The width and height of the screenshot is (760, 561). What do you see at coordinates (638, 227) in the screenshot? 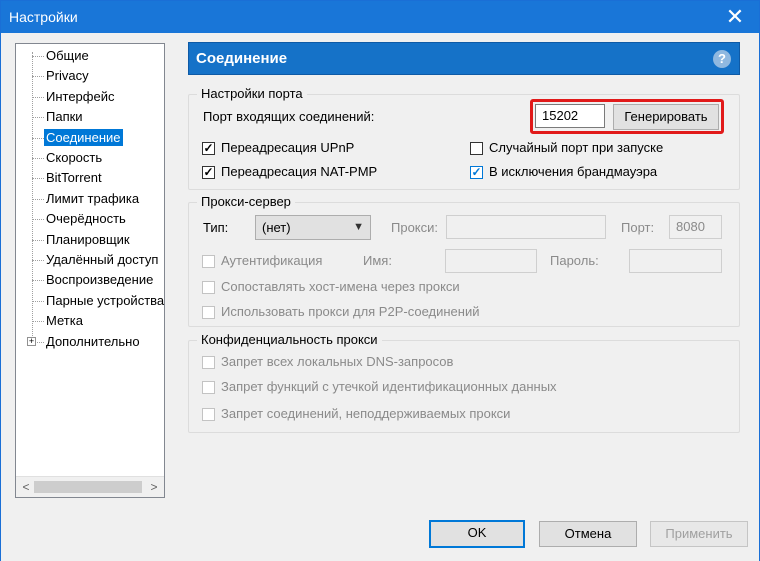
I see `proxy-port-label: Порт:` at bounding box center [638, 227].